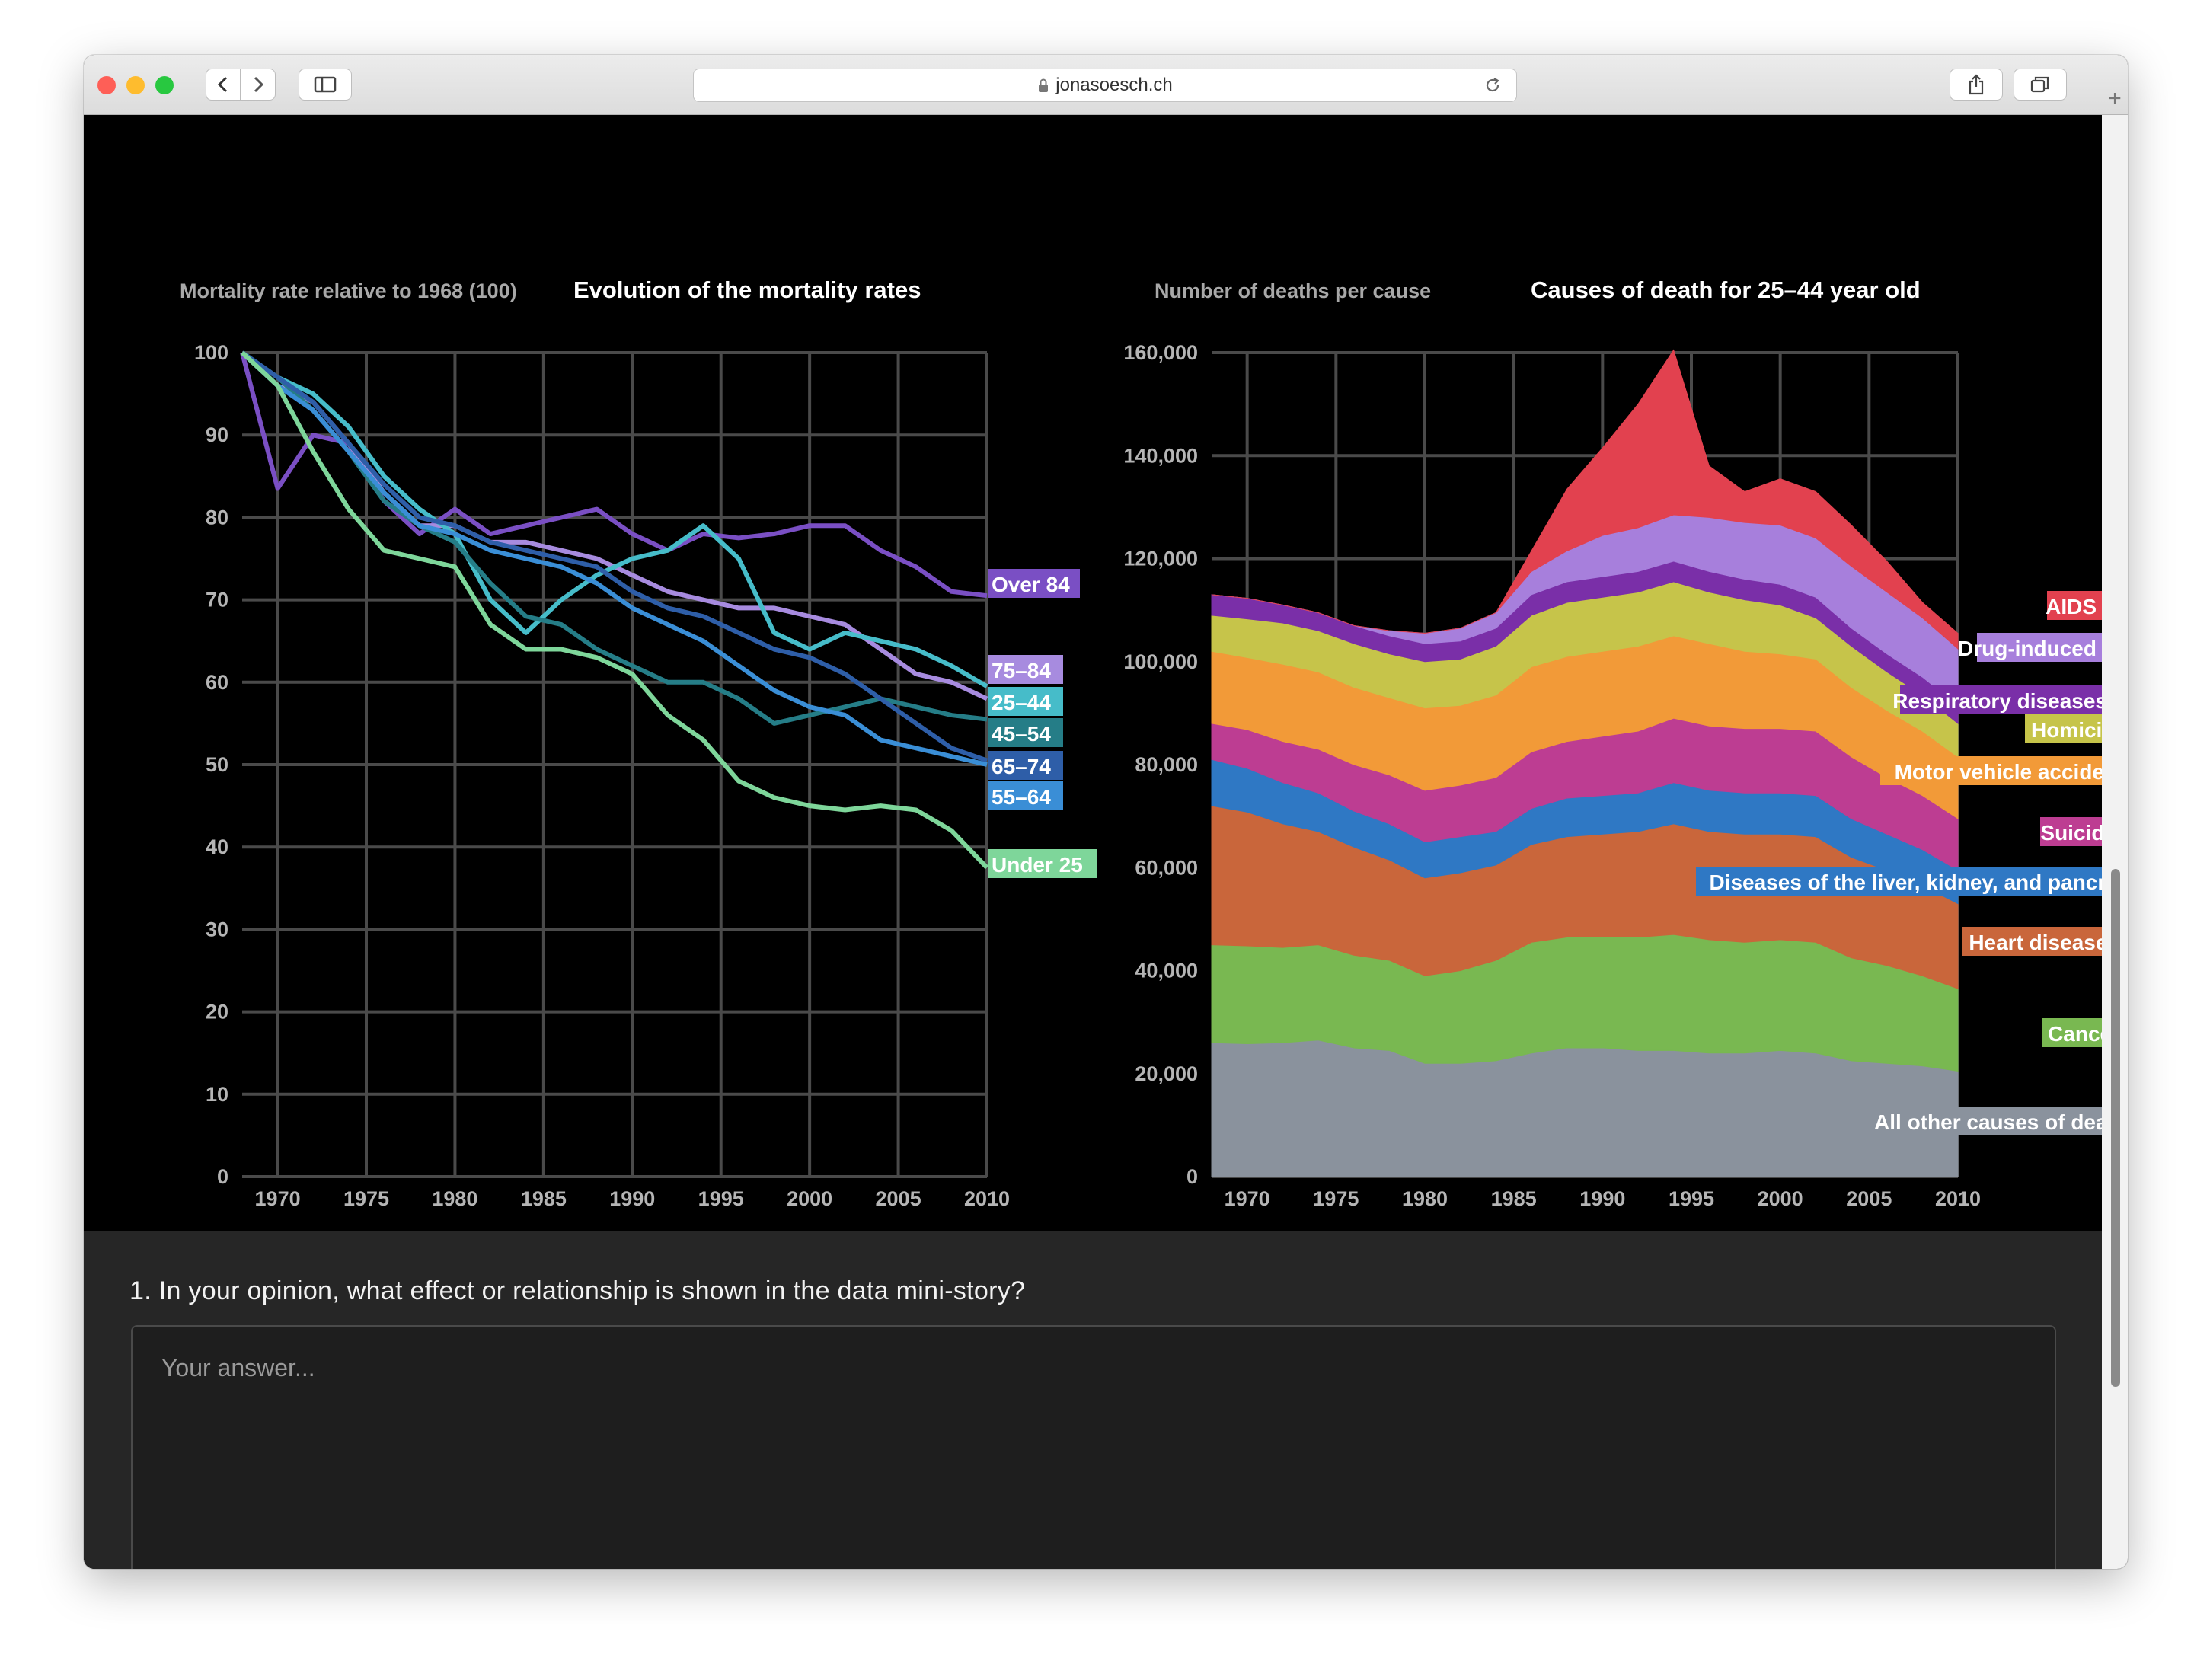 The width and height of the screenshot is (2210, 1680). Describe the element at coordinates (1293, 290) in the screenshot. I see `chart2-y-axis-label: Number of deaths per cause` at that location.